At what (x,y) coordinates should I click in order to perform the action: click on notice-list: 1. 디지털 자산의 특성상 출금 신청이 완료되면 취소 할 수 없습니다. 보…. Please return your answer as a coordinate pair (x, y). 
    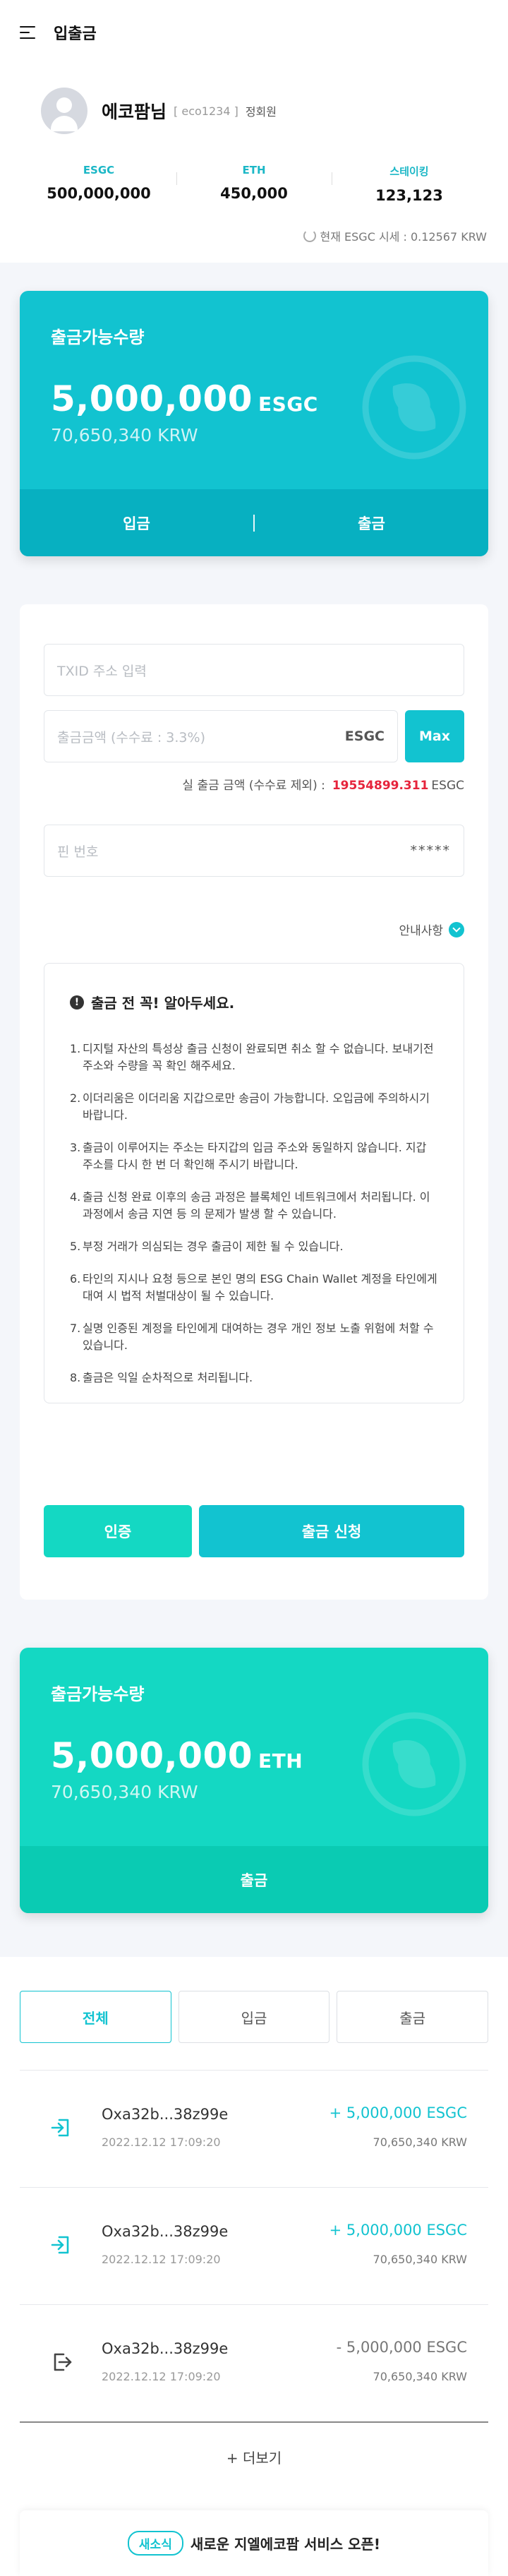
    Looking at the image, I should click on (254, 1213).